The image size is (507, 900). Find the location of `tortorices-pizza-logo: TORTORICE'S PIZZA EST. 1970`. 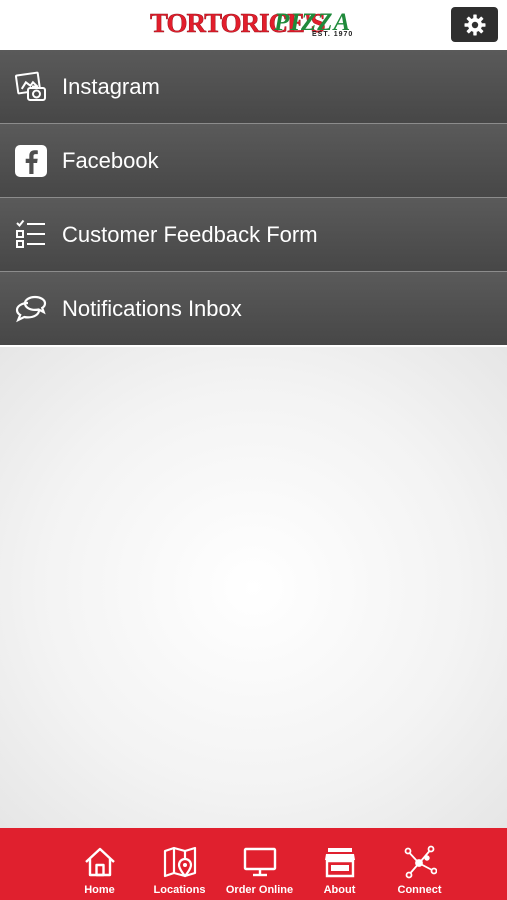

tortorices-pizza-logo: TORTORICE'S PIZZA EST. 1970 is located at coordinates (255, 25).